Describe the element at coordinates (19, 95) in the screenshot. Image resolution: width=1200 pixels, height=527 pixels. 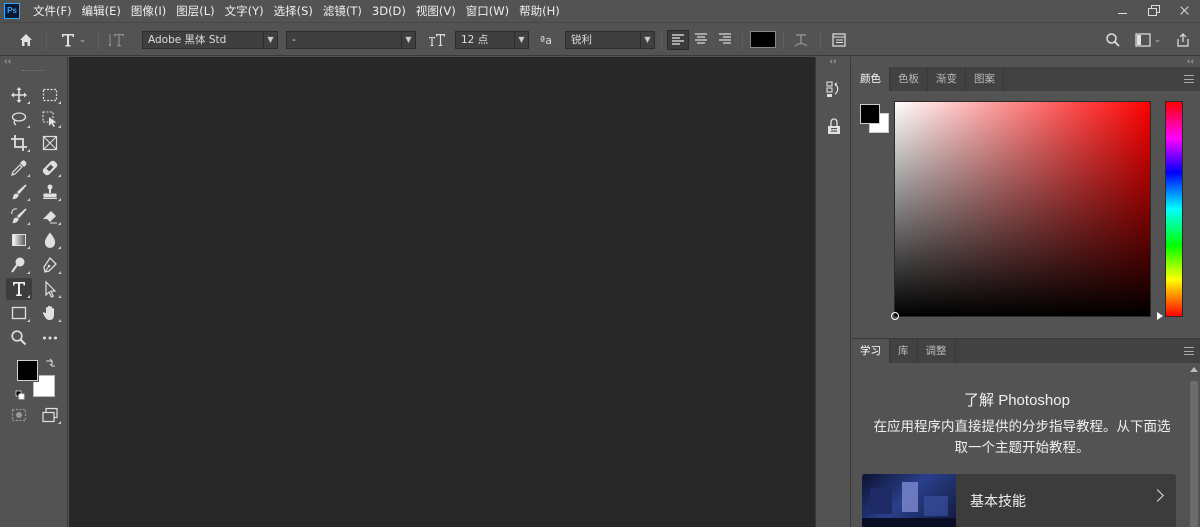
I see `move-tool` at that location.